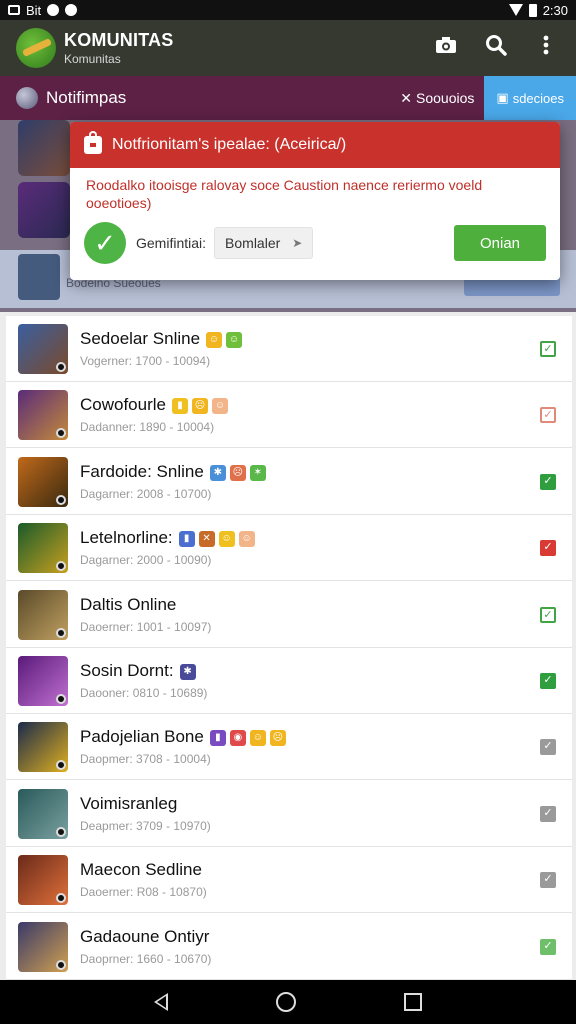  Describe the element at coordinates (71, 10) in the screenshot. I see `app-notification-icon` at that location.